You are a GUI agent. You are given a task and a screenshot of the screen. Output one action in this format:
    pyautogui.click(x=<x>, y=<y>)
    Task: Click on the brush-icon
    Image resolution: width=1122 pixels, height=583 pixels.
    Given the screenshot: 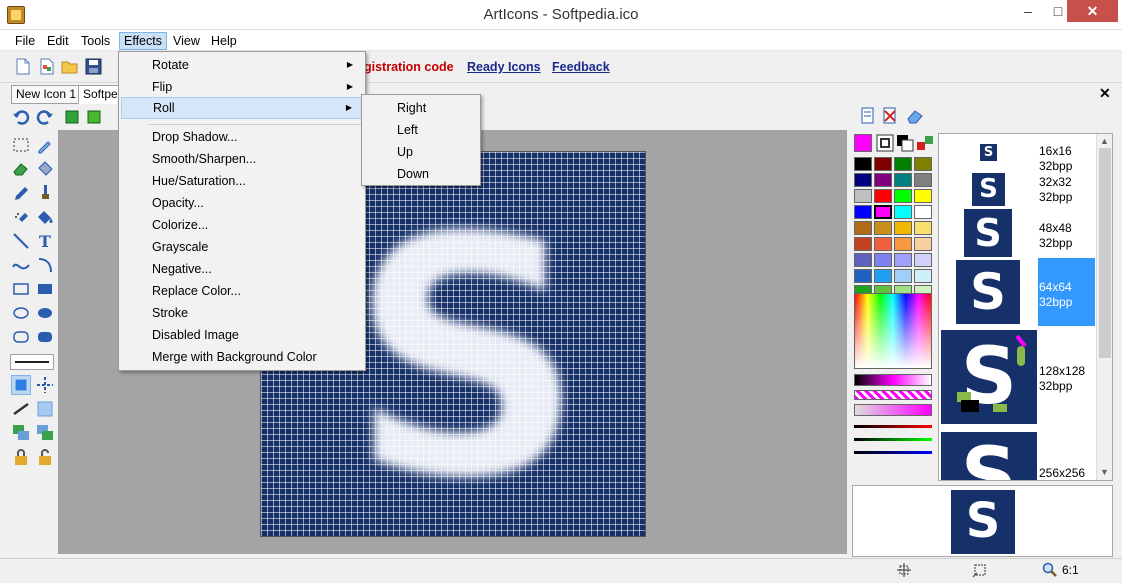 What is the action you would take?
    pyautogui.click(x=45, y=193)
    